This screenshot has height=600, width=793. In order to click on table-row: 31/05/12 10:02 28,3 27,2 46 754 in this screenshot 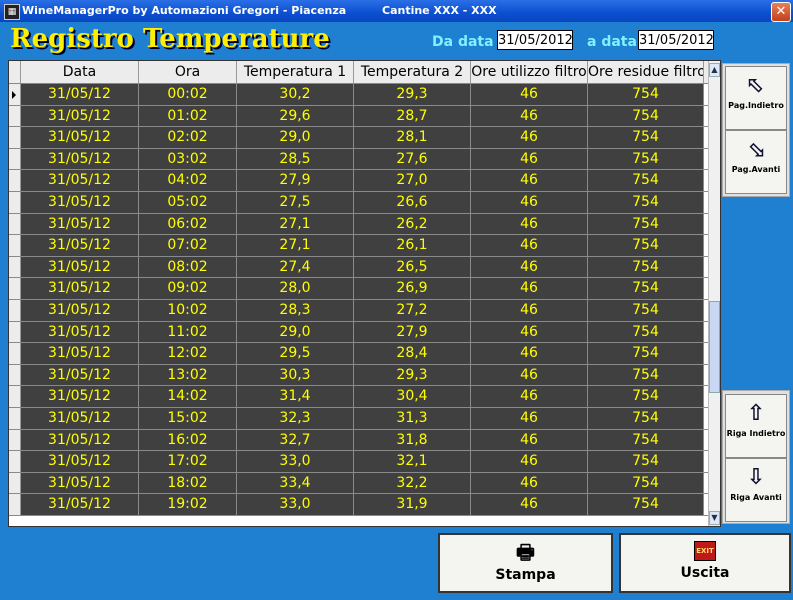, I will do `click(359, 310)`.